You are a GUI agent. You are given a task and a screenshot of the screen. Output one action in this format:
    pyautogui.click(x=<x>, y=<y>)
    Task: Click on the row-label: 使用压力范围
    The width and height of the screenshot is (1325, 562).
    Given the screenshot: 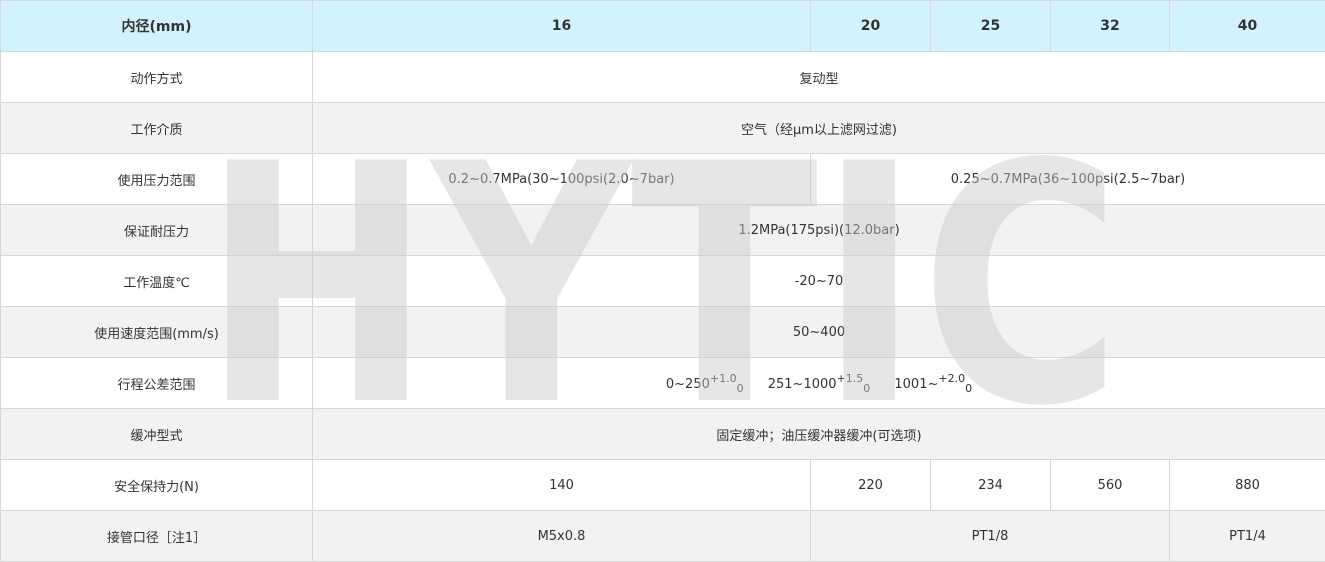 What is the action you would take?
    pyautogui.click(x=156, y=179)
    